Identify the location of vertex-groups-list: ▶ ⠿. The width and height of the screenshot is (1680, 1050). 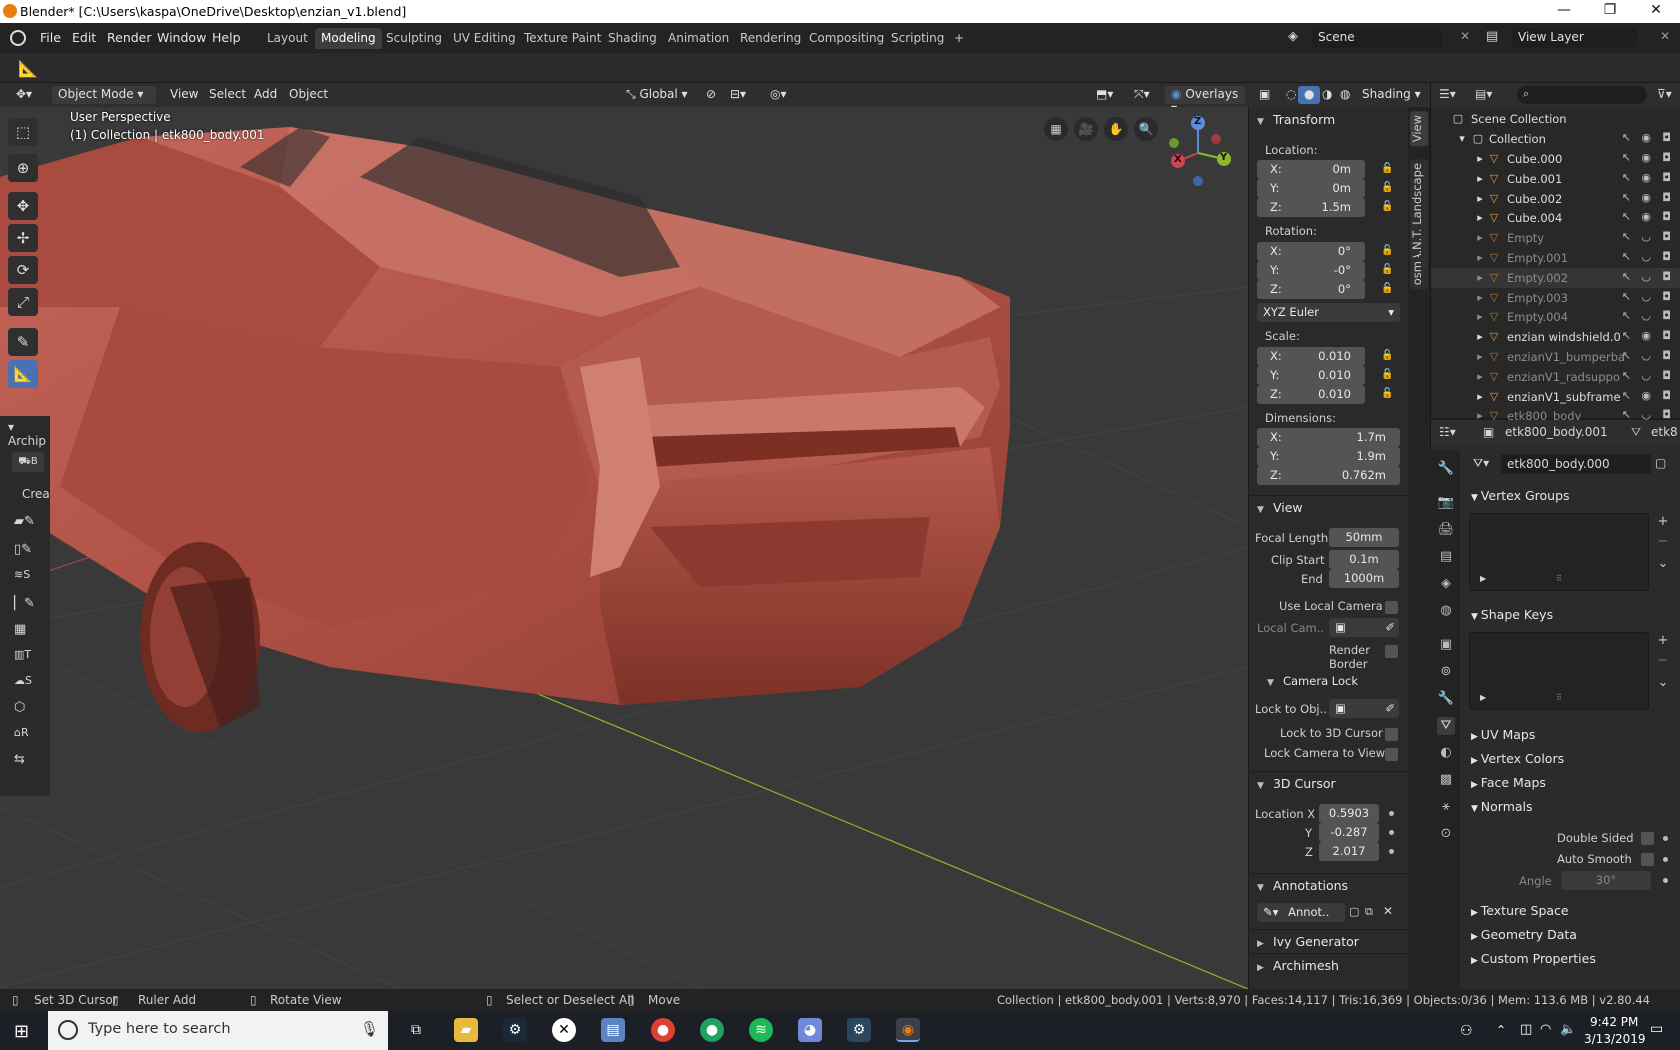
(1559, 552).